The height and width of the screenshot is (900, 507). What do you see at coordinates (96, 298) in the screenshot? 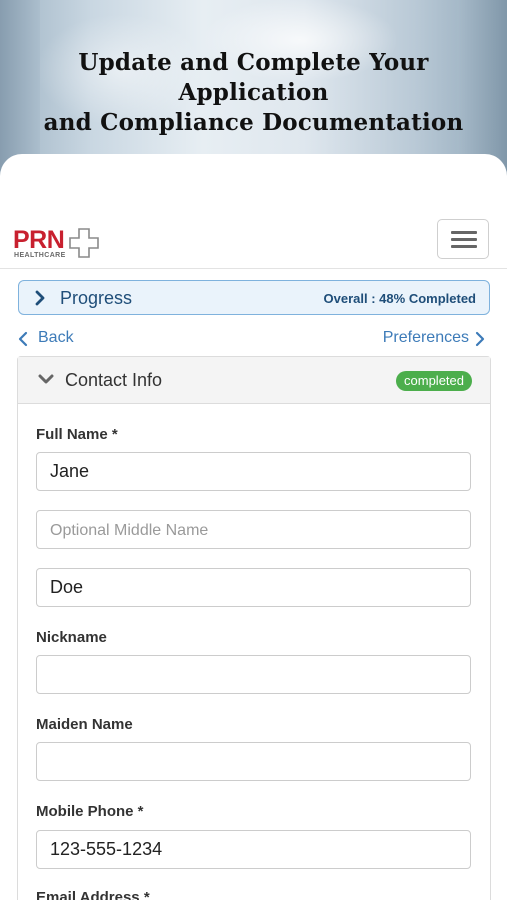
I see `progress-label: Progress` at bounding box center [96, 298].